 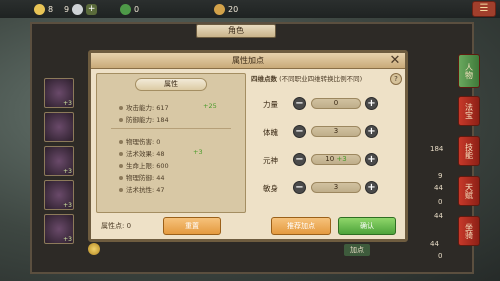 What do you see at coordinates (144, 107) in the screenshot?
I see `stat-attack: 攻击能力: 617` at bounding box center [144, 107].